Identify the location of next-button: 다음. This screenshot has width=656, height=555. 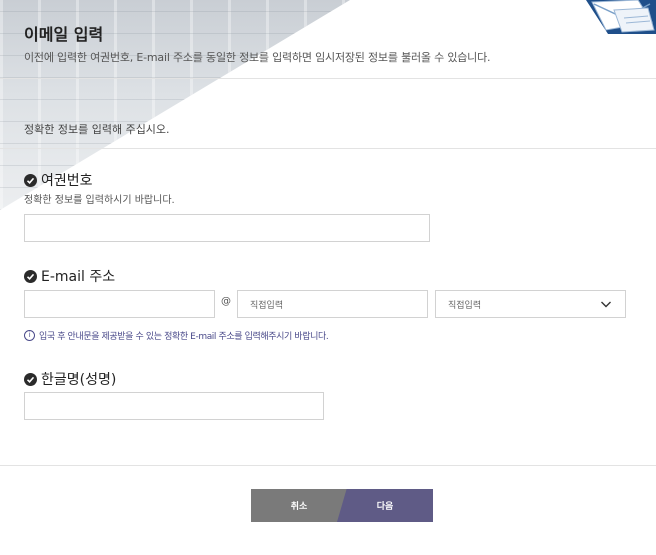
(385, 505).